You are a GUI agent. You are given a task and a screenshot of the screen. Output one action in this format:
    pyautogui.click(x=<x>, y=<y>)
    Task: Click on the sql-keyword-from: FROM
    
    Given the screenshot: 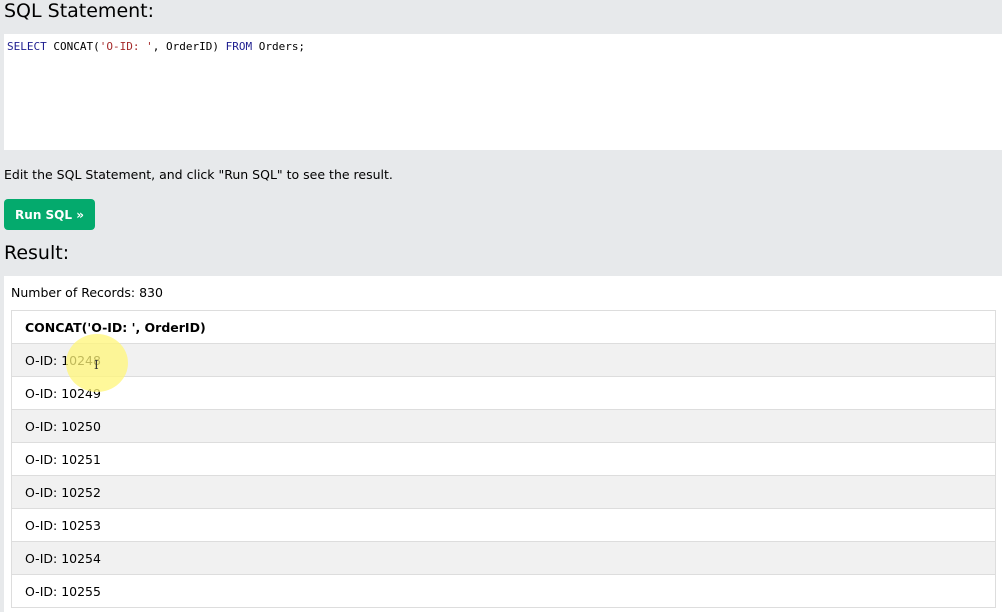 What is the action you would take?
    pyautogui.click(x=239, y=46)
    